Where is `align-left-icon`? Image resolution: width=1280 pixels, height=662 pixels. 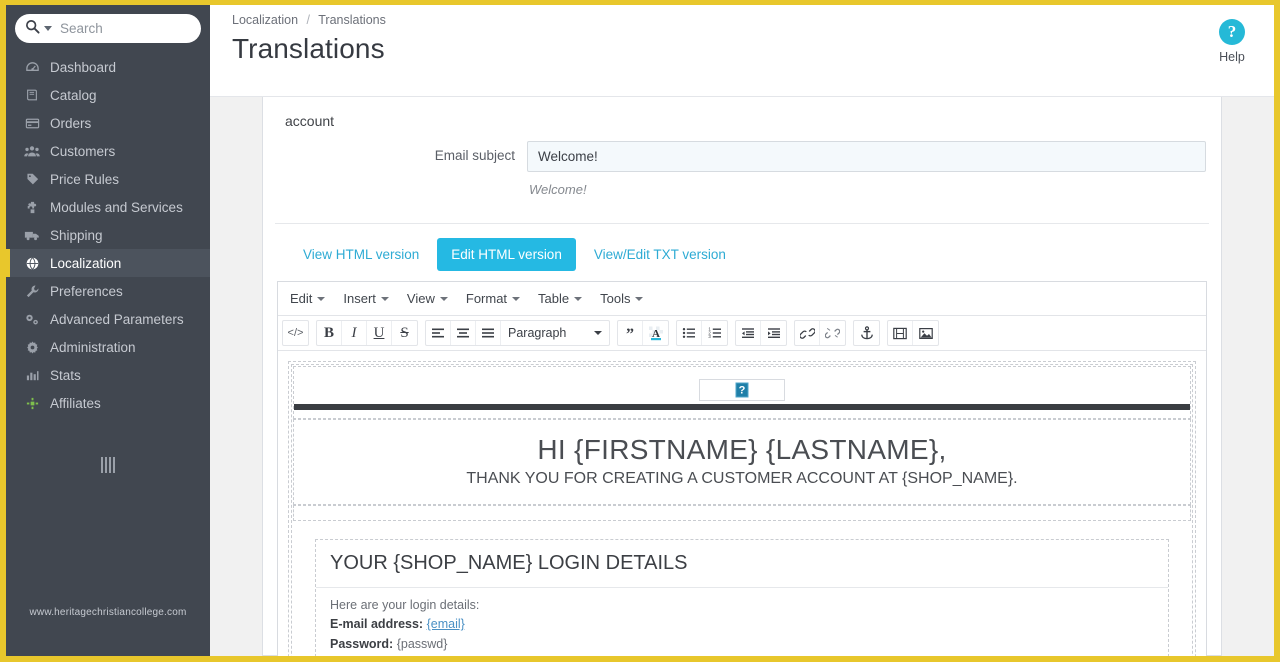
align-left-icon is located at coordinates (438, 333).